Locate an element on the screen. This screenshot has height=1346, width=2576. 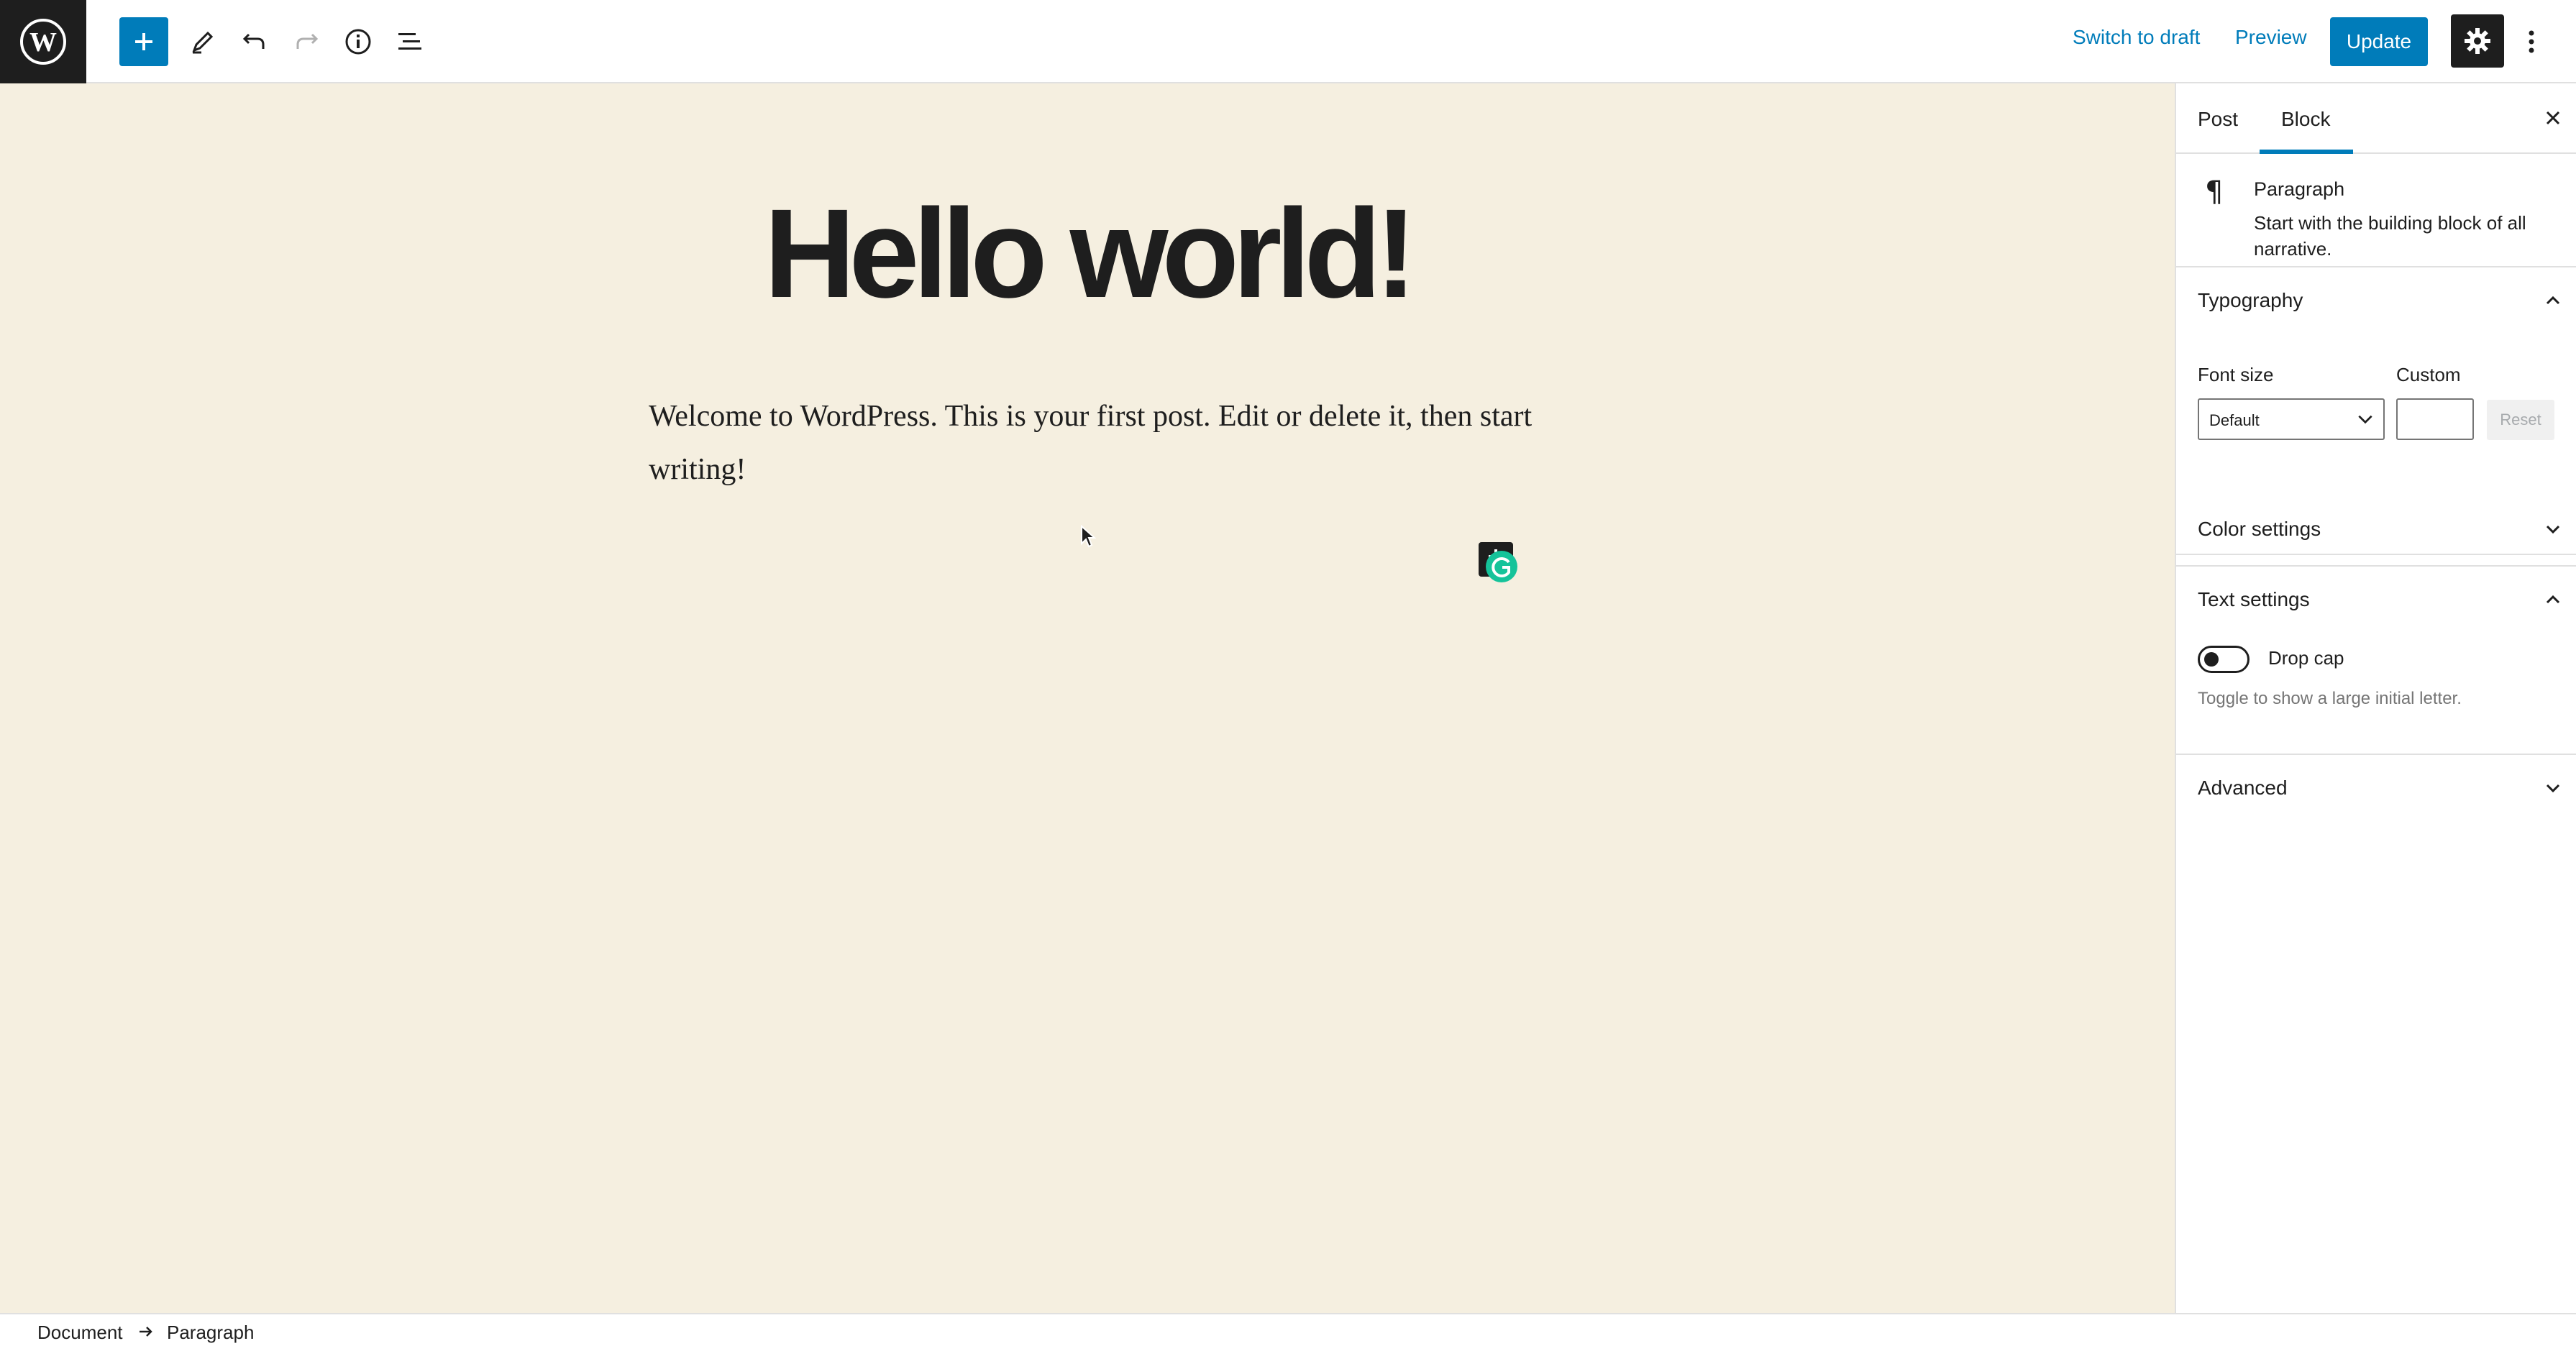
grammarly-icon is located at coordinates (1498, 562).